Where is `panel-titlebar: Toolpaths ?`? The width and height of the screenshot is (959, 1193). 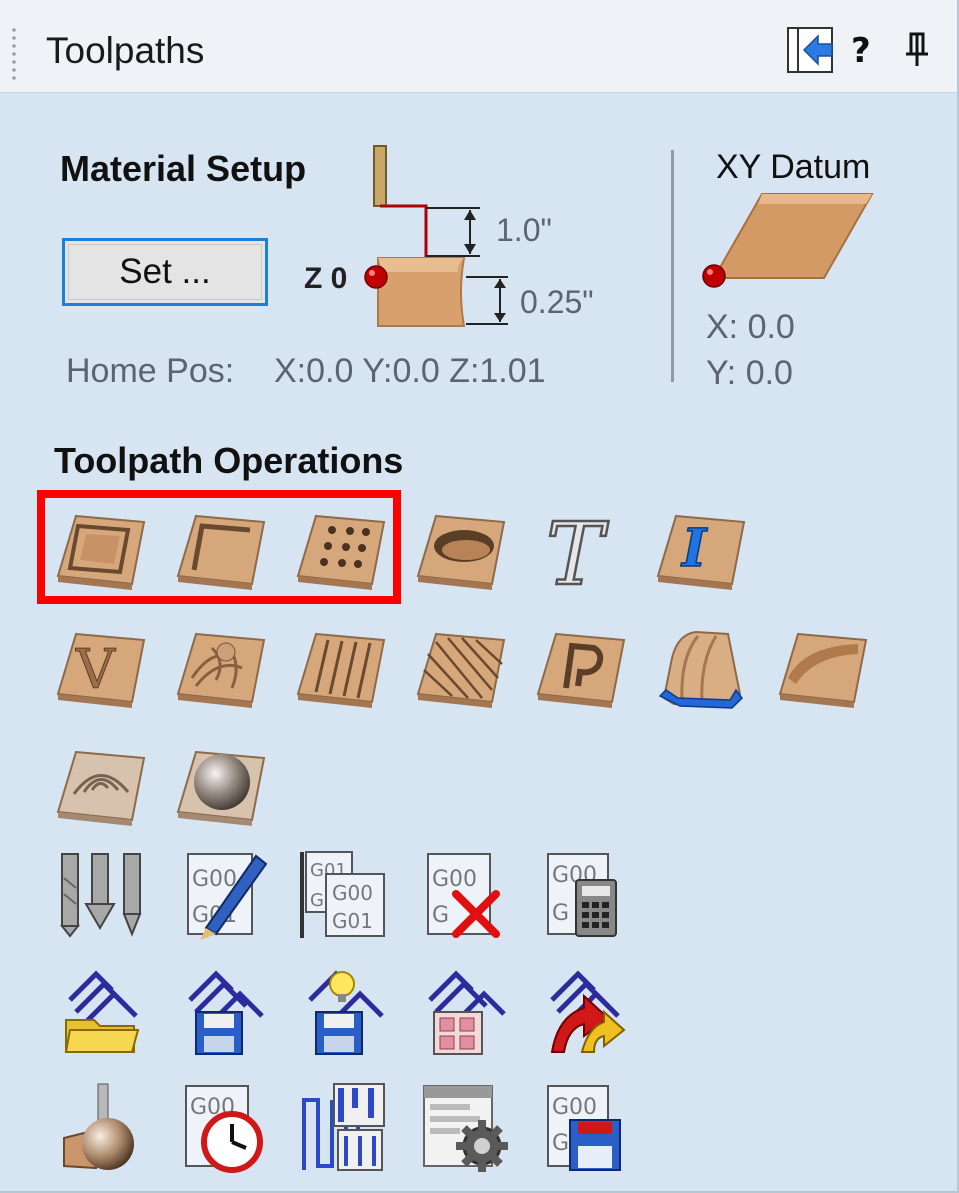
panel-titlebar: Toolpaths ? is located at coordinates (478, 46).